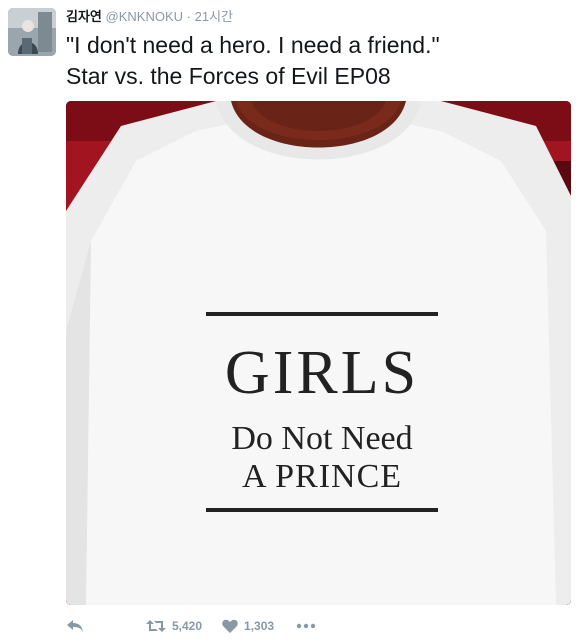 The image size is (579, 641). I want to click on reply-button, so click(75, 626).